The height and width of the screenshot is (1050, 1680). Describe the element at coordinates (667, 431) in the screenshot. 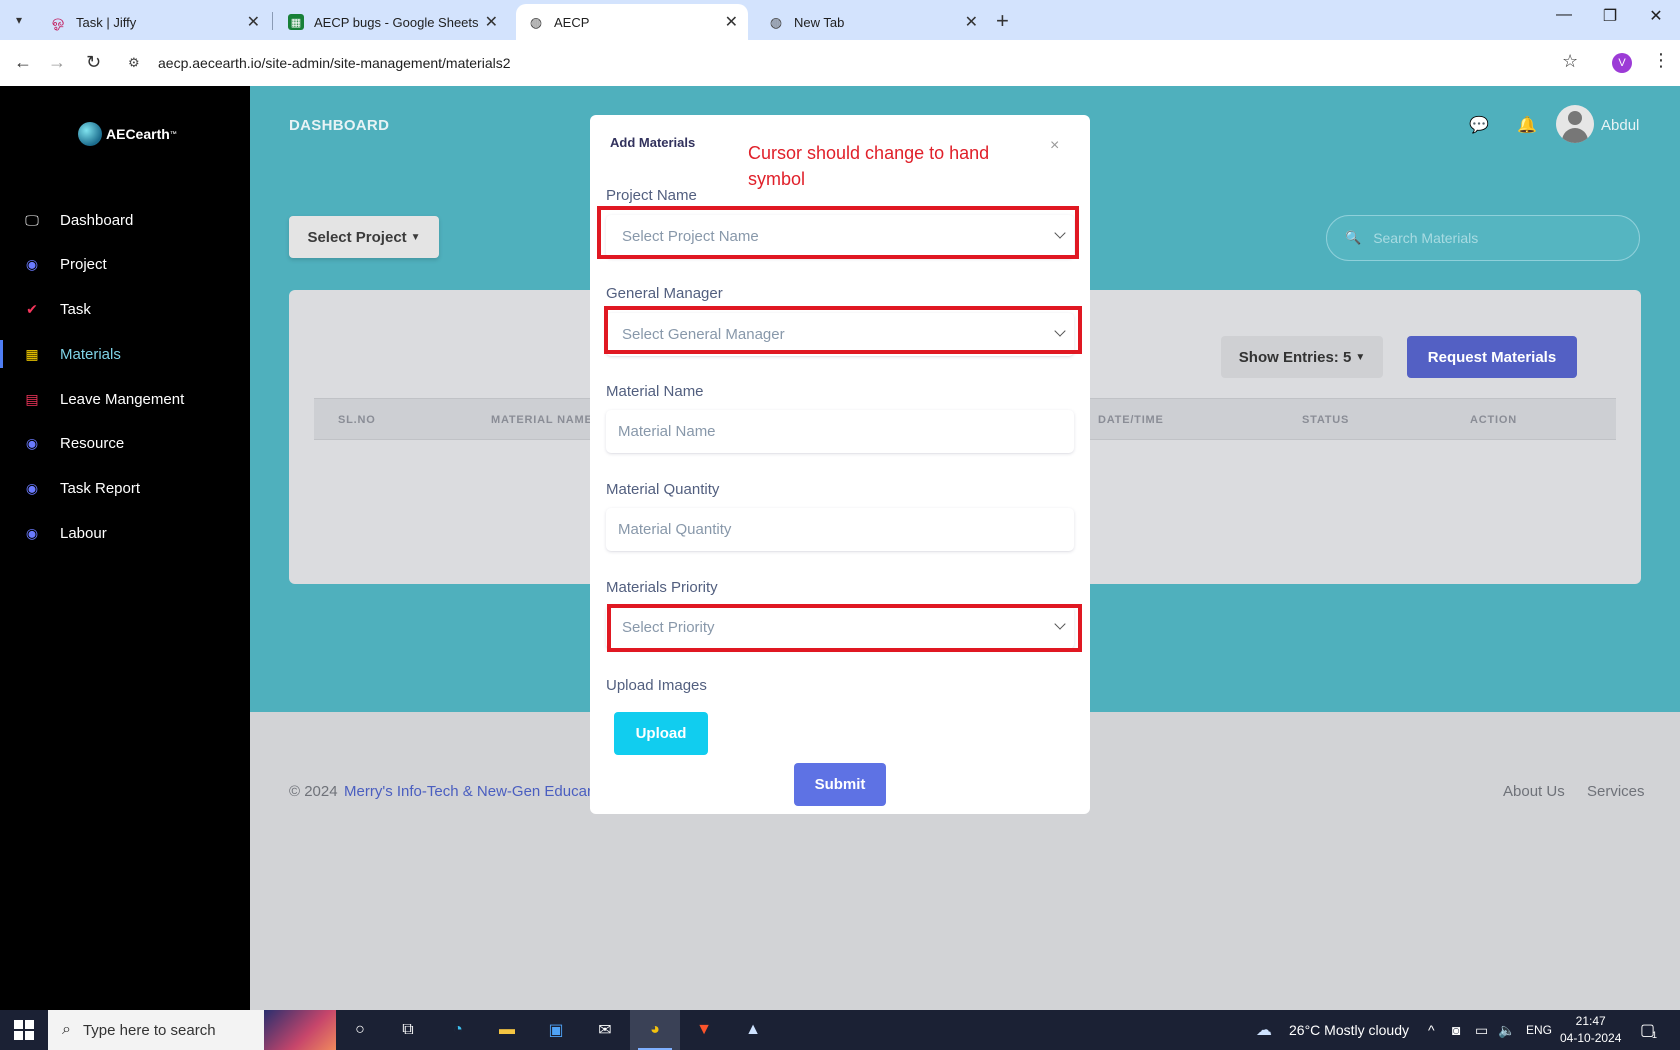

I see `material-name-placeholder: Material Name` at that location.